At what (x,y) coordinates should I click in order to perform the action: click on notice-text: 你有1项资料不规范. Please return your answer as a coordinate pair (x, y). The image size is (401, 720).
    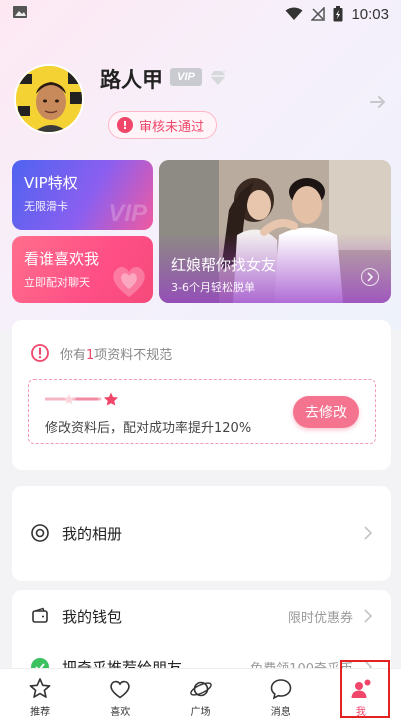
    Looking at the image, I should click on (116, 353).